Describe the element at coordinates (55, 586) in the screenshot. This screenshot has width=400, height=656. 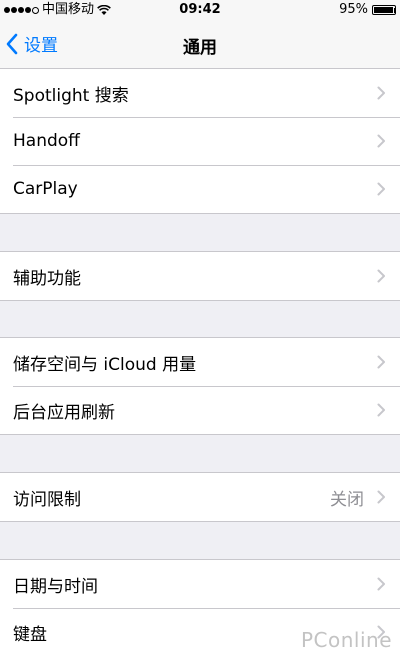
I see `row-label: 日期与时间` at that location.